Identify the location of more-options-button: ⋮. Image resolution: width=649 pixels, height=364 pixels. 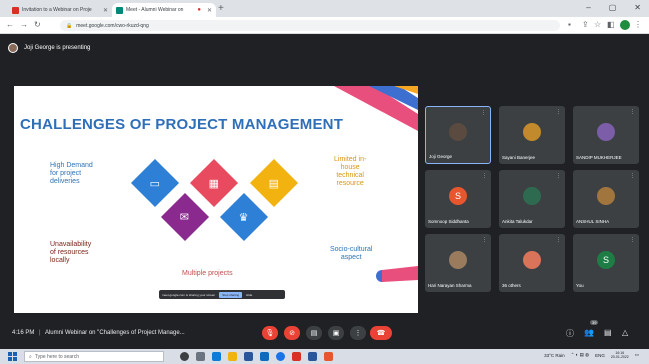
(358, 333).